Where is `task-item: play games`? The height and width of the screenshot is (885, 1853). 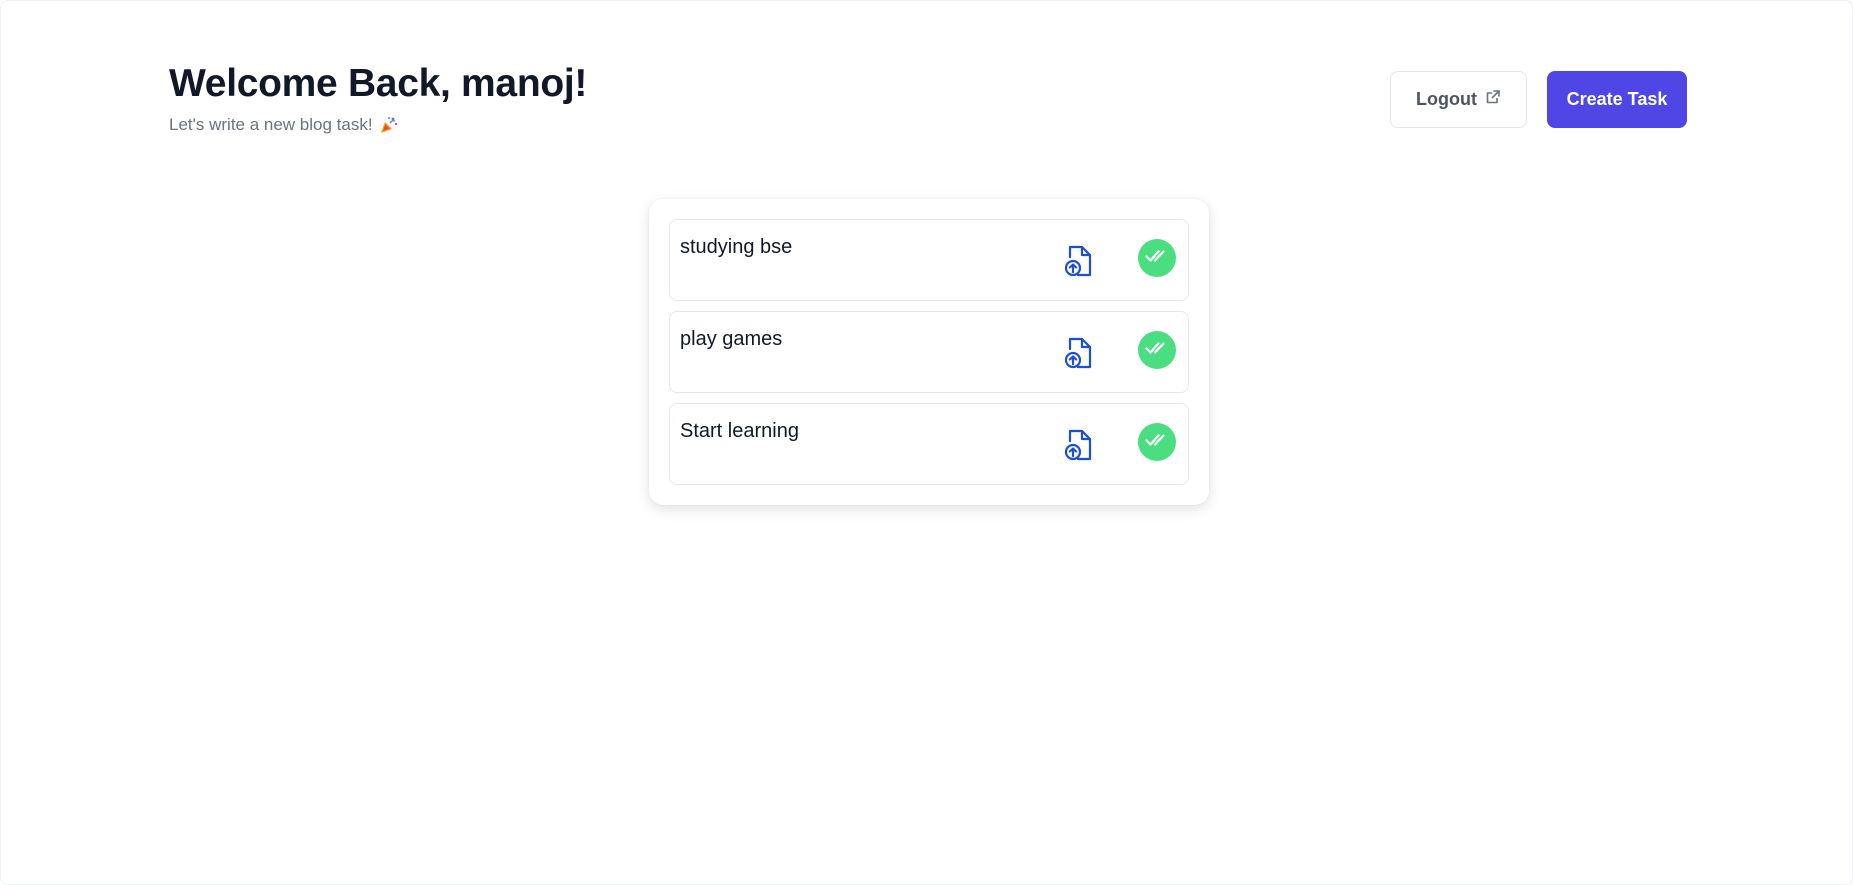 task-item: play games is located at coordinates (929, 352).